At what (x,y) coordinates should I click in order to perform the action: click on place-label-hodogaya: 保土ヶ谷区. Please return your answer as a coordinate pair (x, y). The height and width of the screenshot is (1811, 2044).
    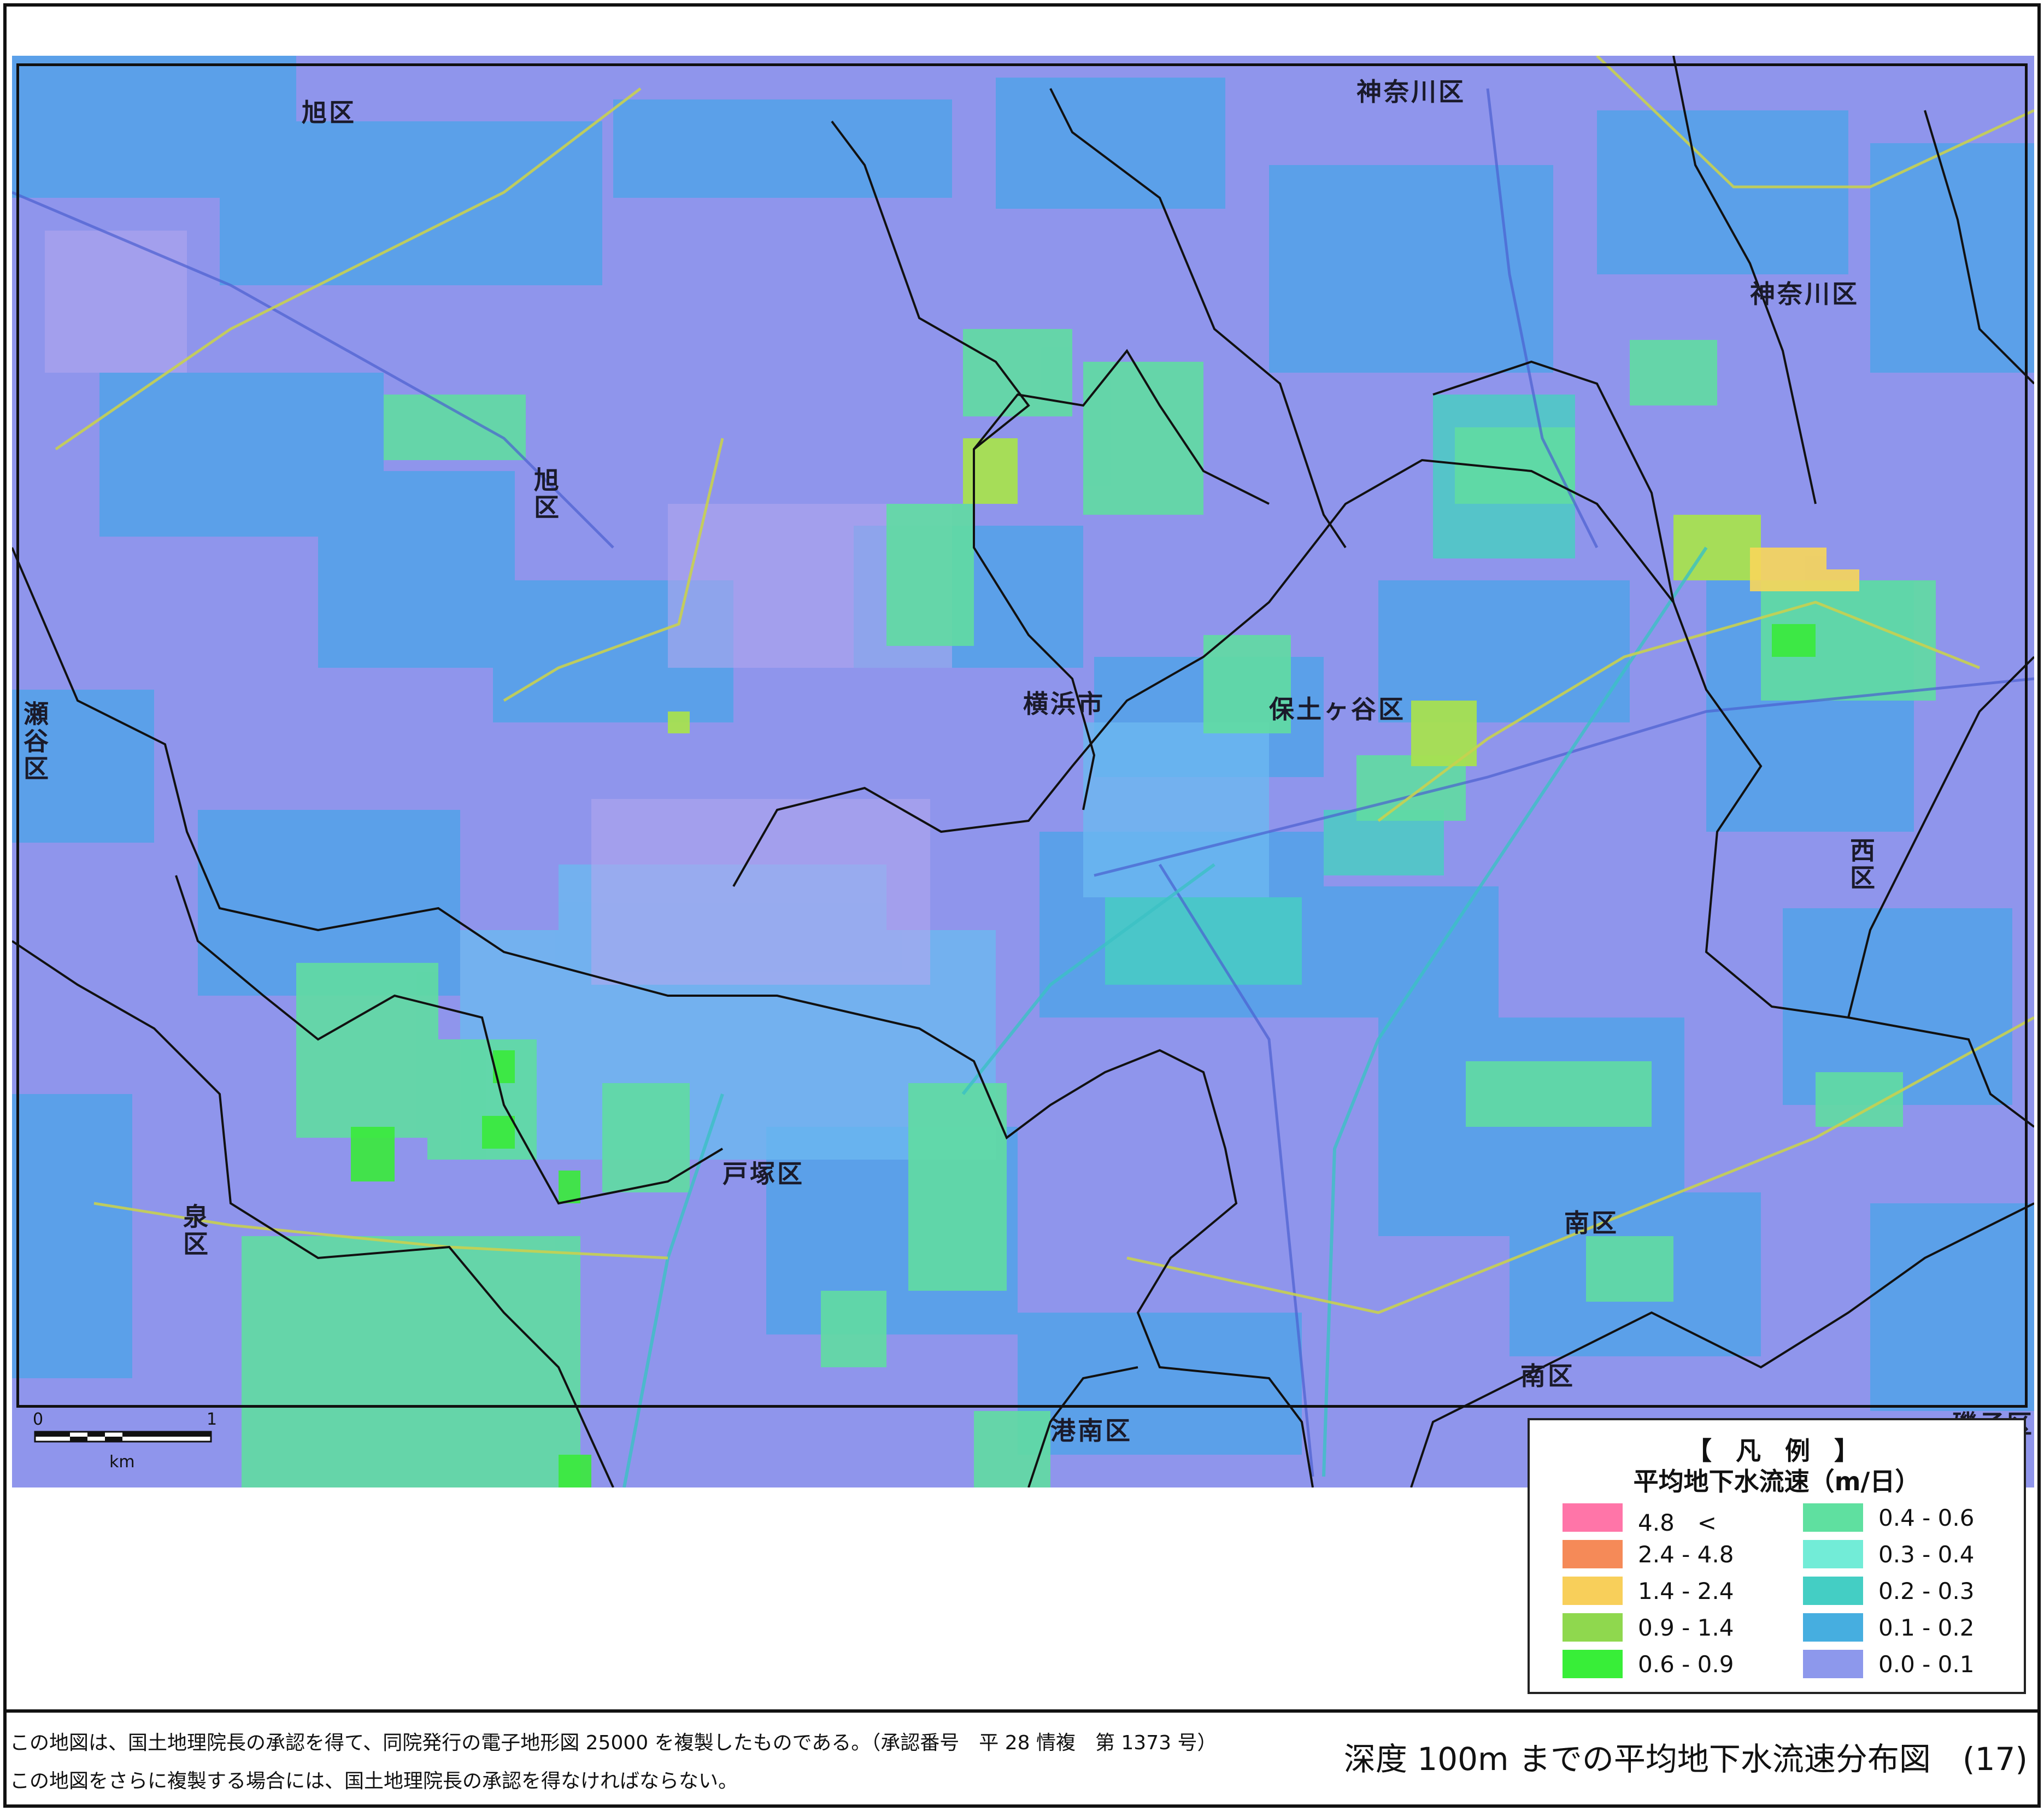
    Looking at the image, I should click on (1337, 710).